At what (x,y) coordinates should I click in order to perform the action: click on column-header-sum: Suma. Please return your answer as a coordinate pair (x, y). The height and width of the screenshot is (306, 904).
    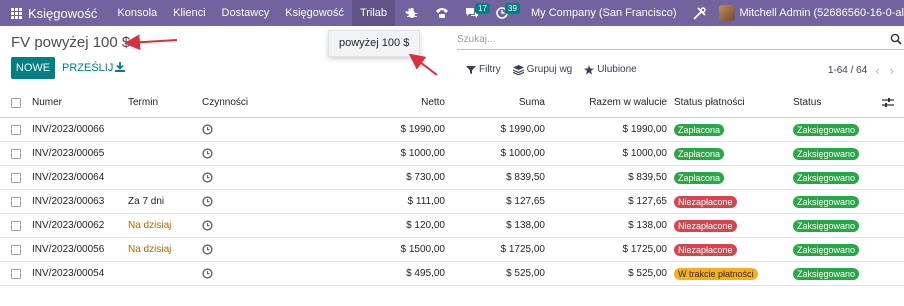
    Looking at the image, I should click on (502, 102).